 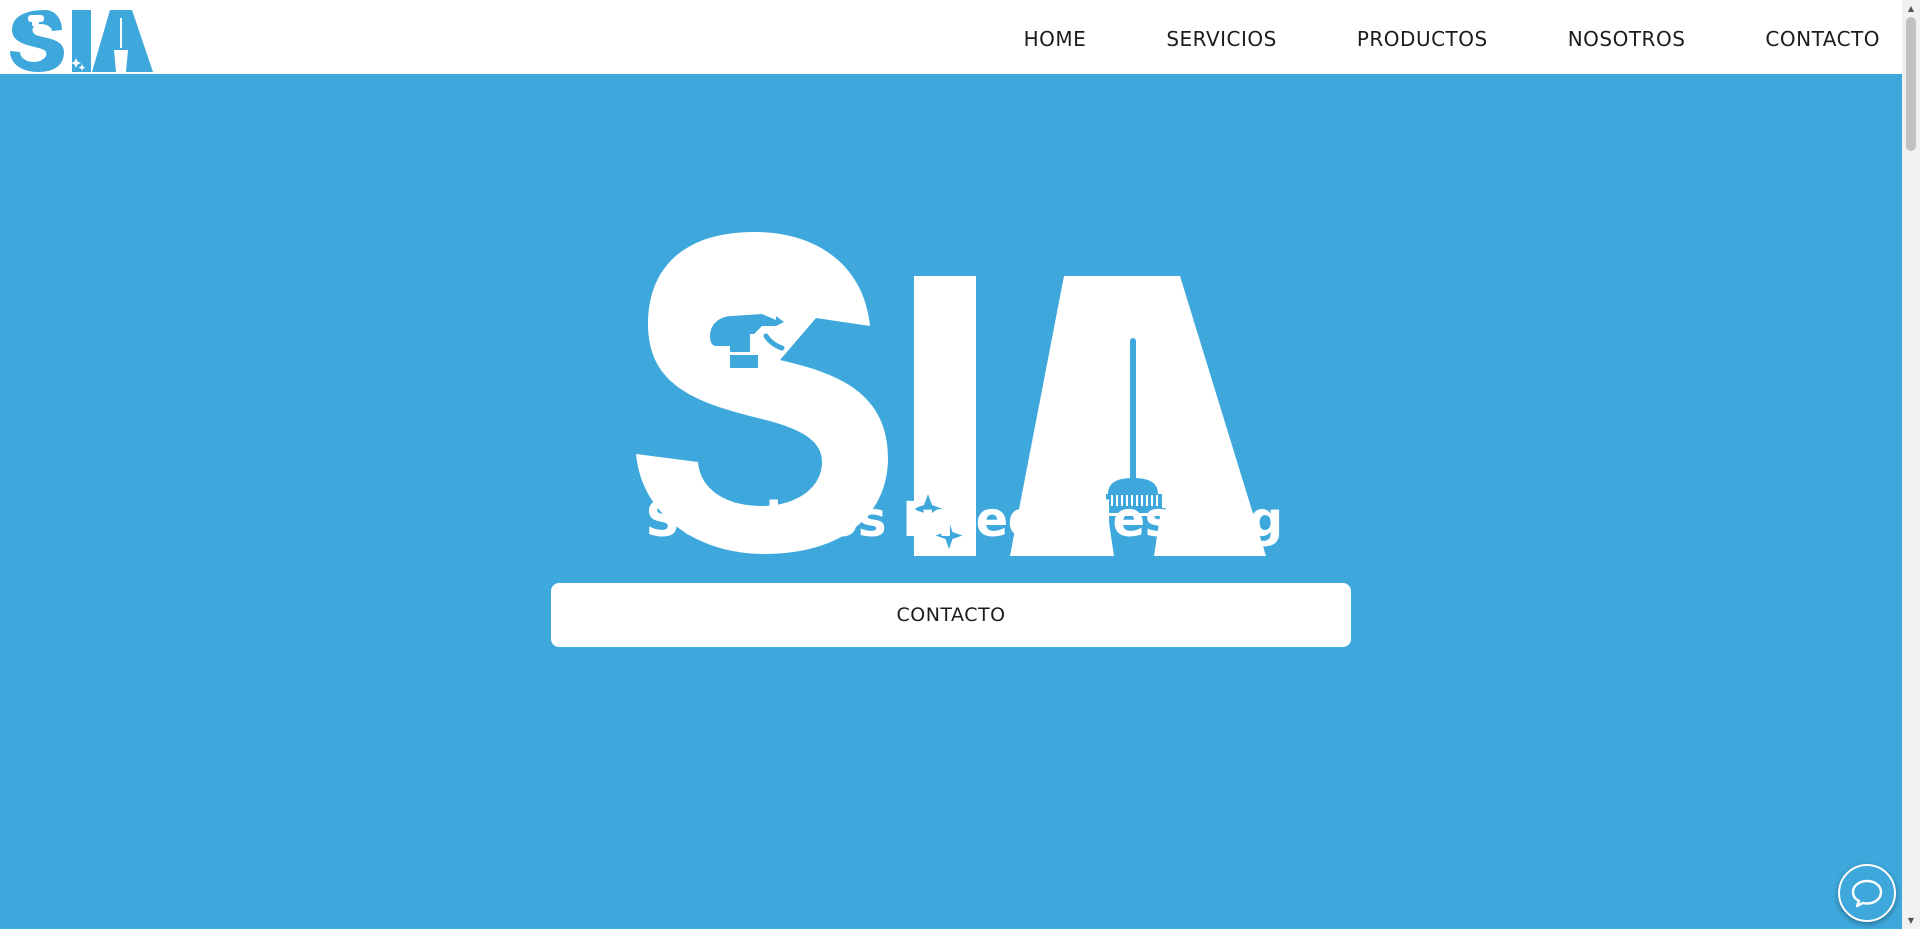 What do you see at coordinates (1911, 920) in the screenshot?
I see `scroll-down-arrow-icon: ▼` at bounding box center [1911, 920].